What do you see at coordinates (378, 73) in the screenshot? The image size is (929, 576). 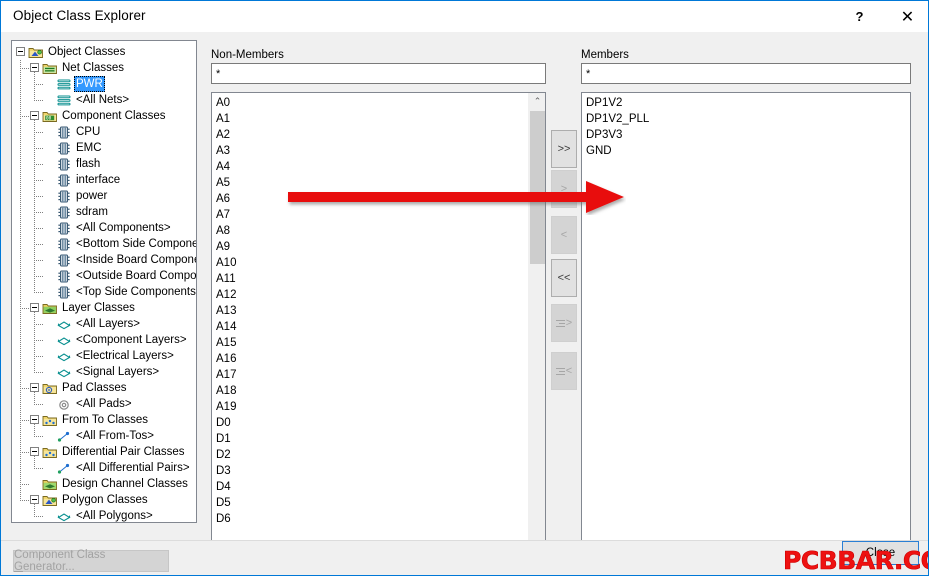 I see `non-members-filter-input` at bounding box center [378, 73].